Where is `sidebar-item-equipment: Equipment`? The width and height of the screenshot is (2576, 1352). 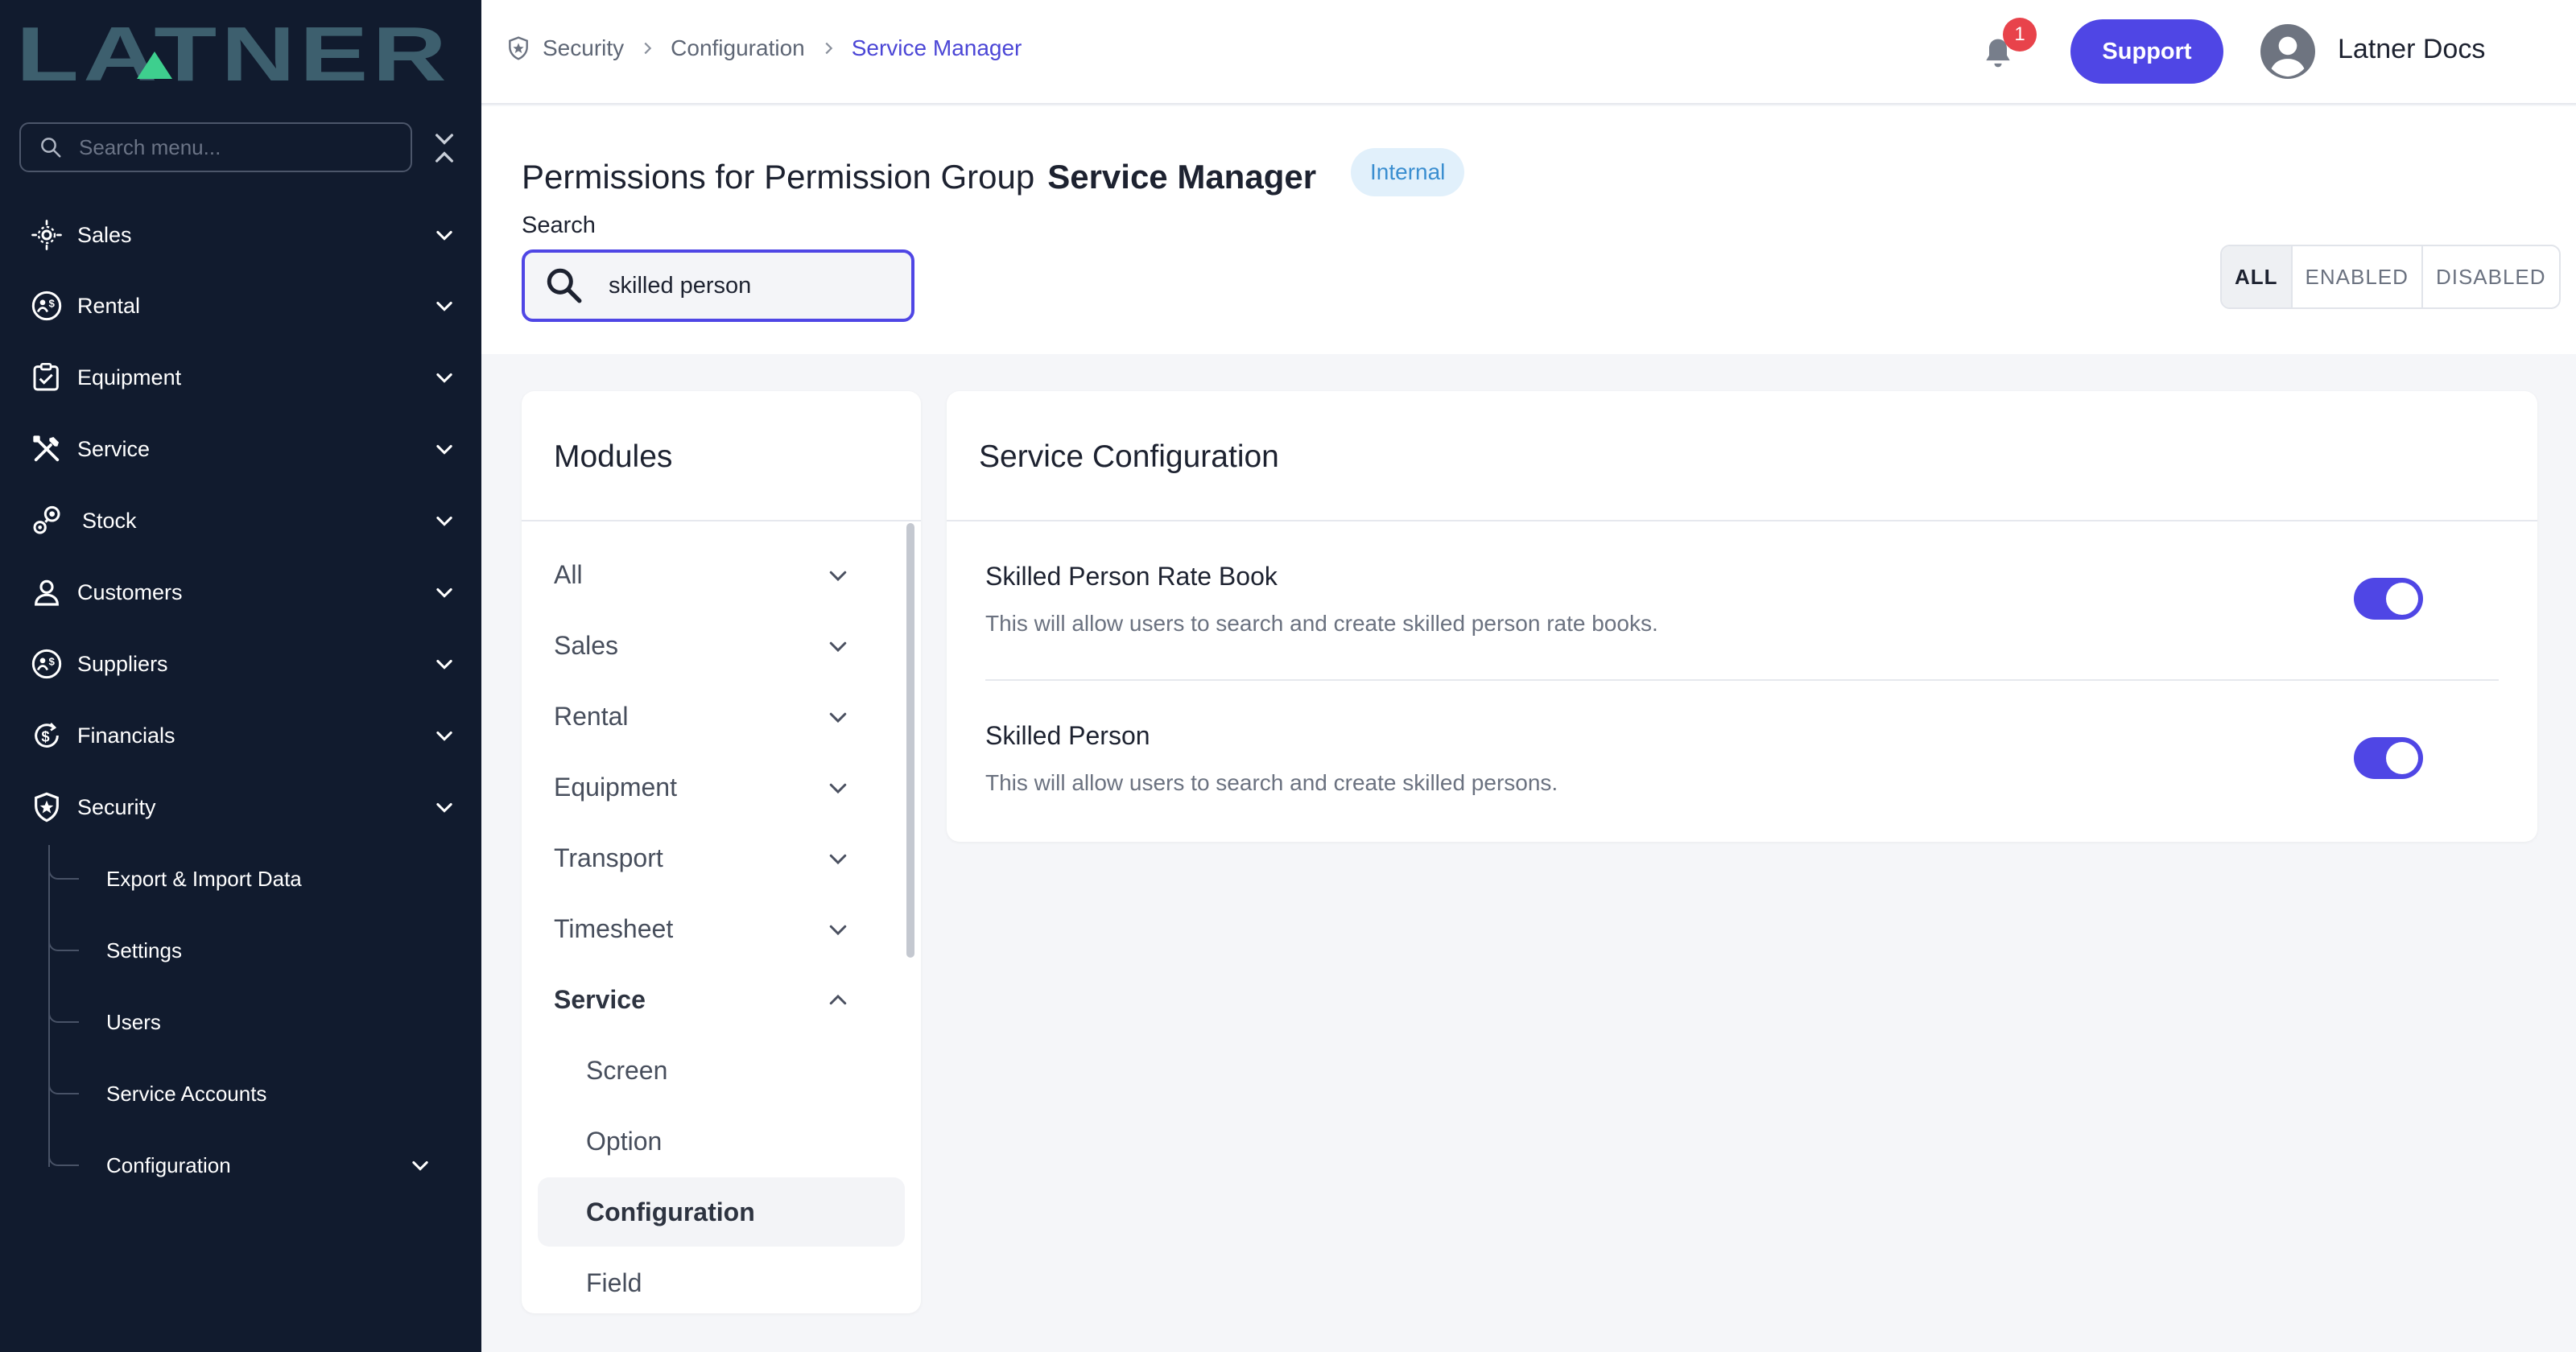
sidebar-item-equipment: Equipment is located at coordinates (242, 377).